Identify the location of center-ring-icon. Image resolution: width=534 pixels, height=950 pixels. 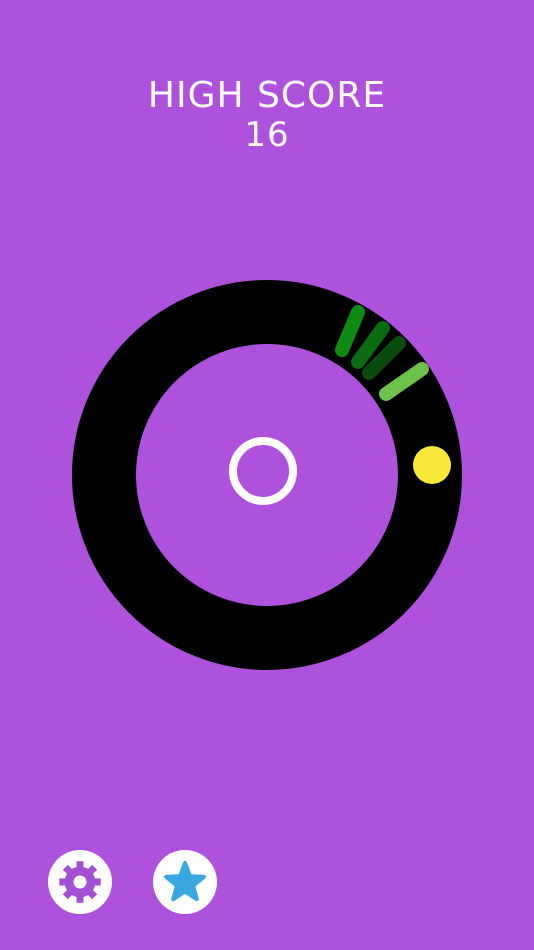
(263, 471).